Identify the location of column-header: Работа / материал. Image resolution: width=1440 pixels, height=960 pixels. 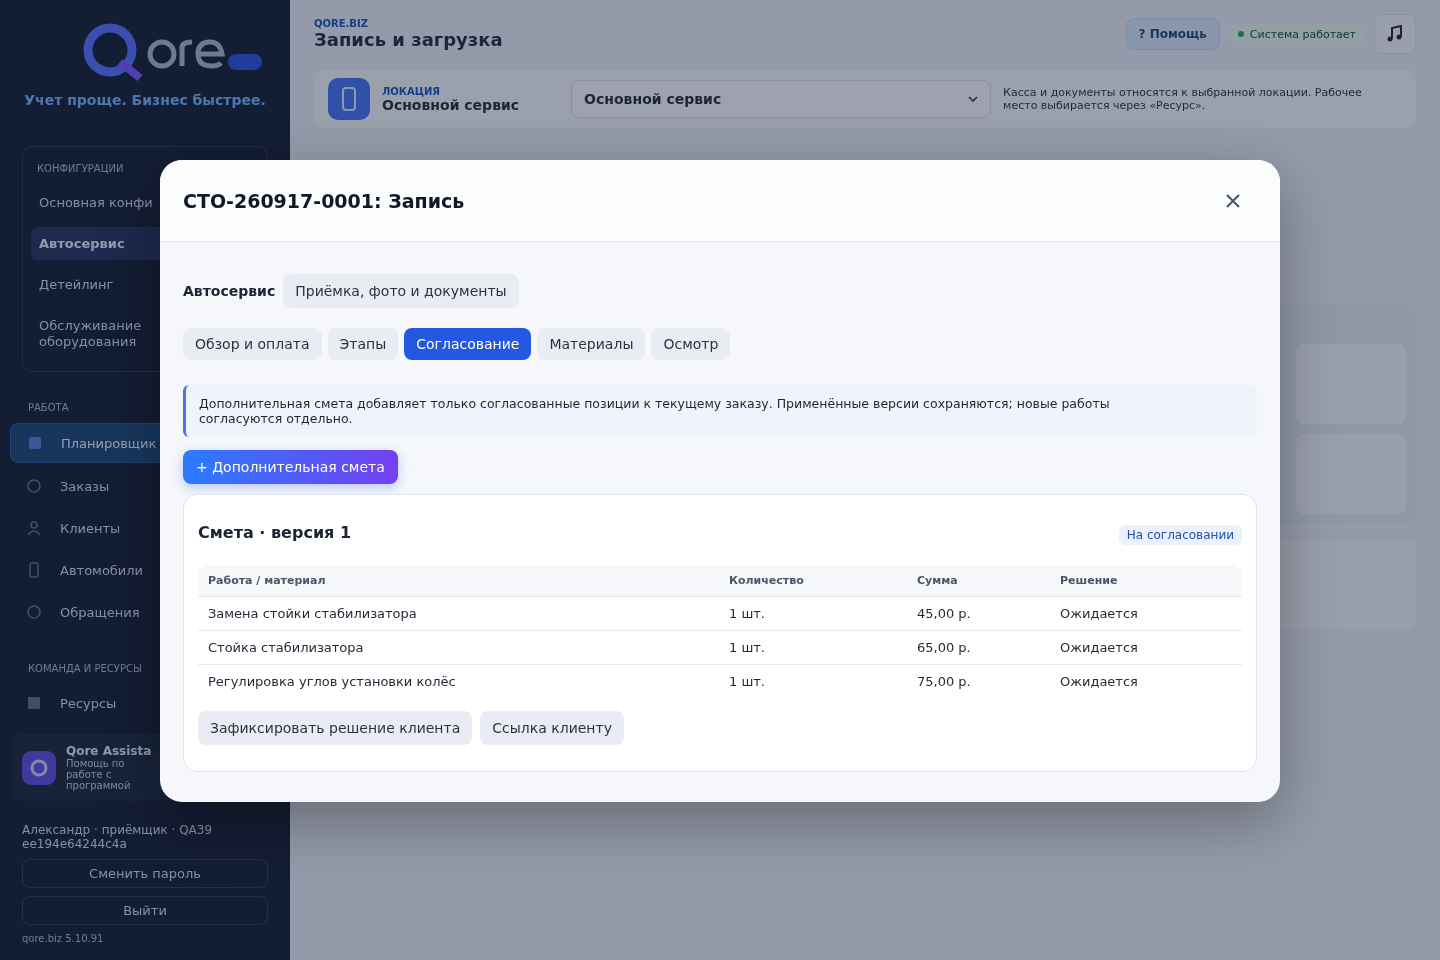
(458, 581).